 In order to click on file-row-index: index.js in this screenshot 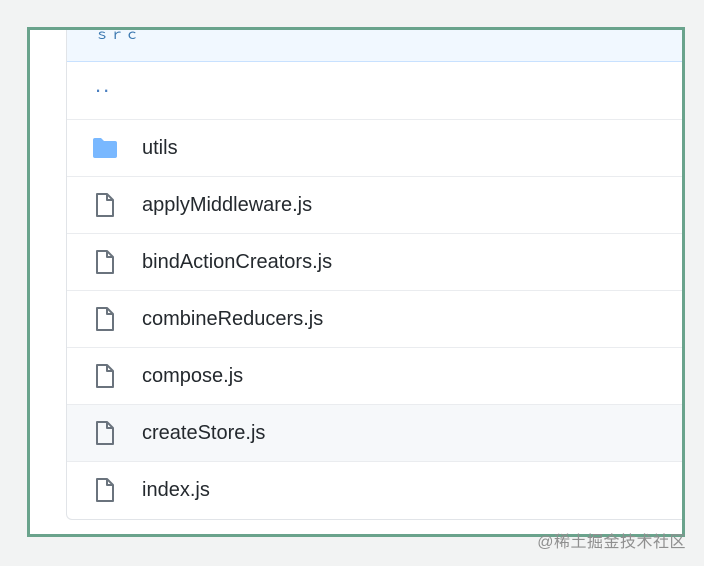, I will do `click(374, 489)`.